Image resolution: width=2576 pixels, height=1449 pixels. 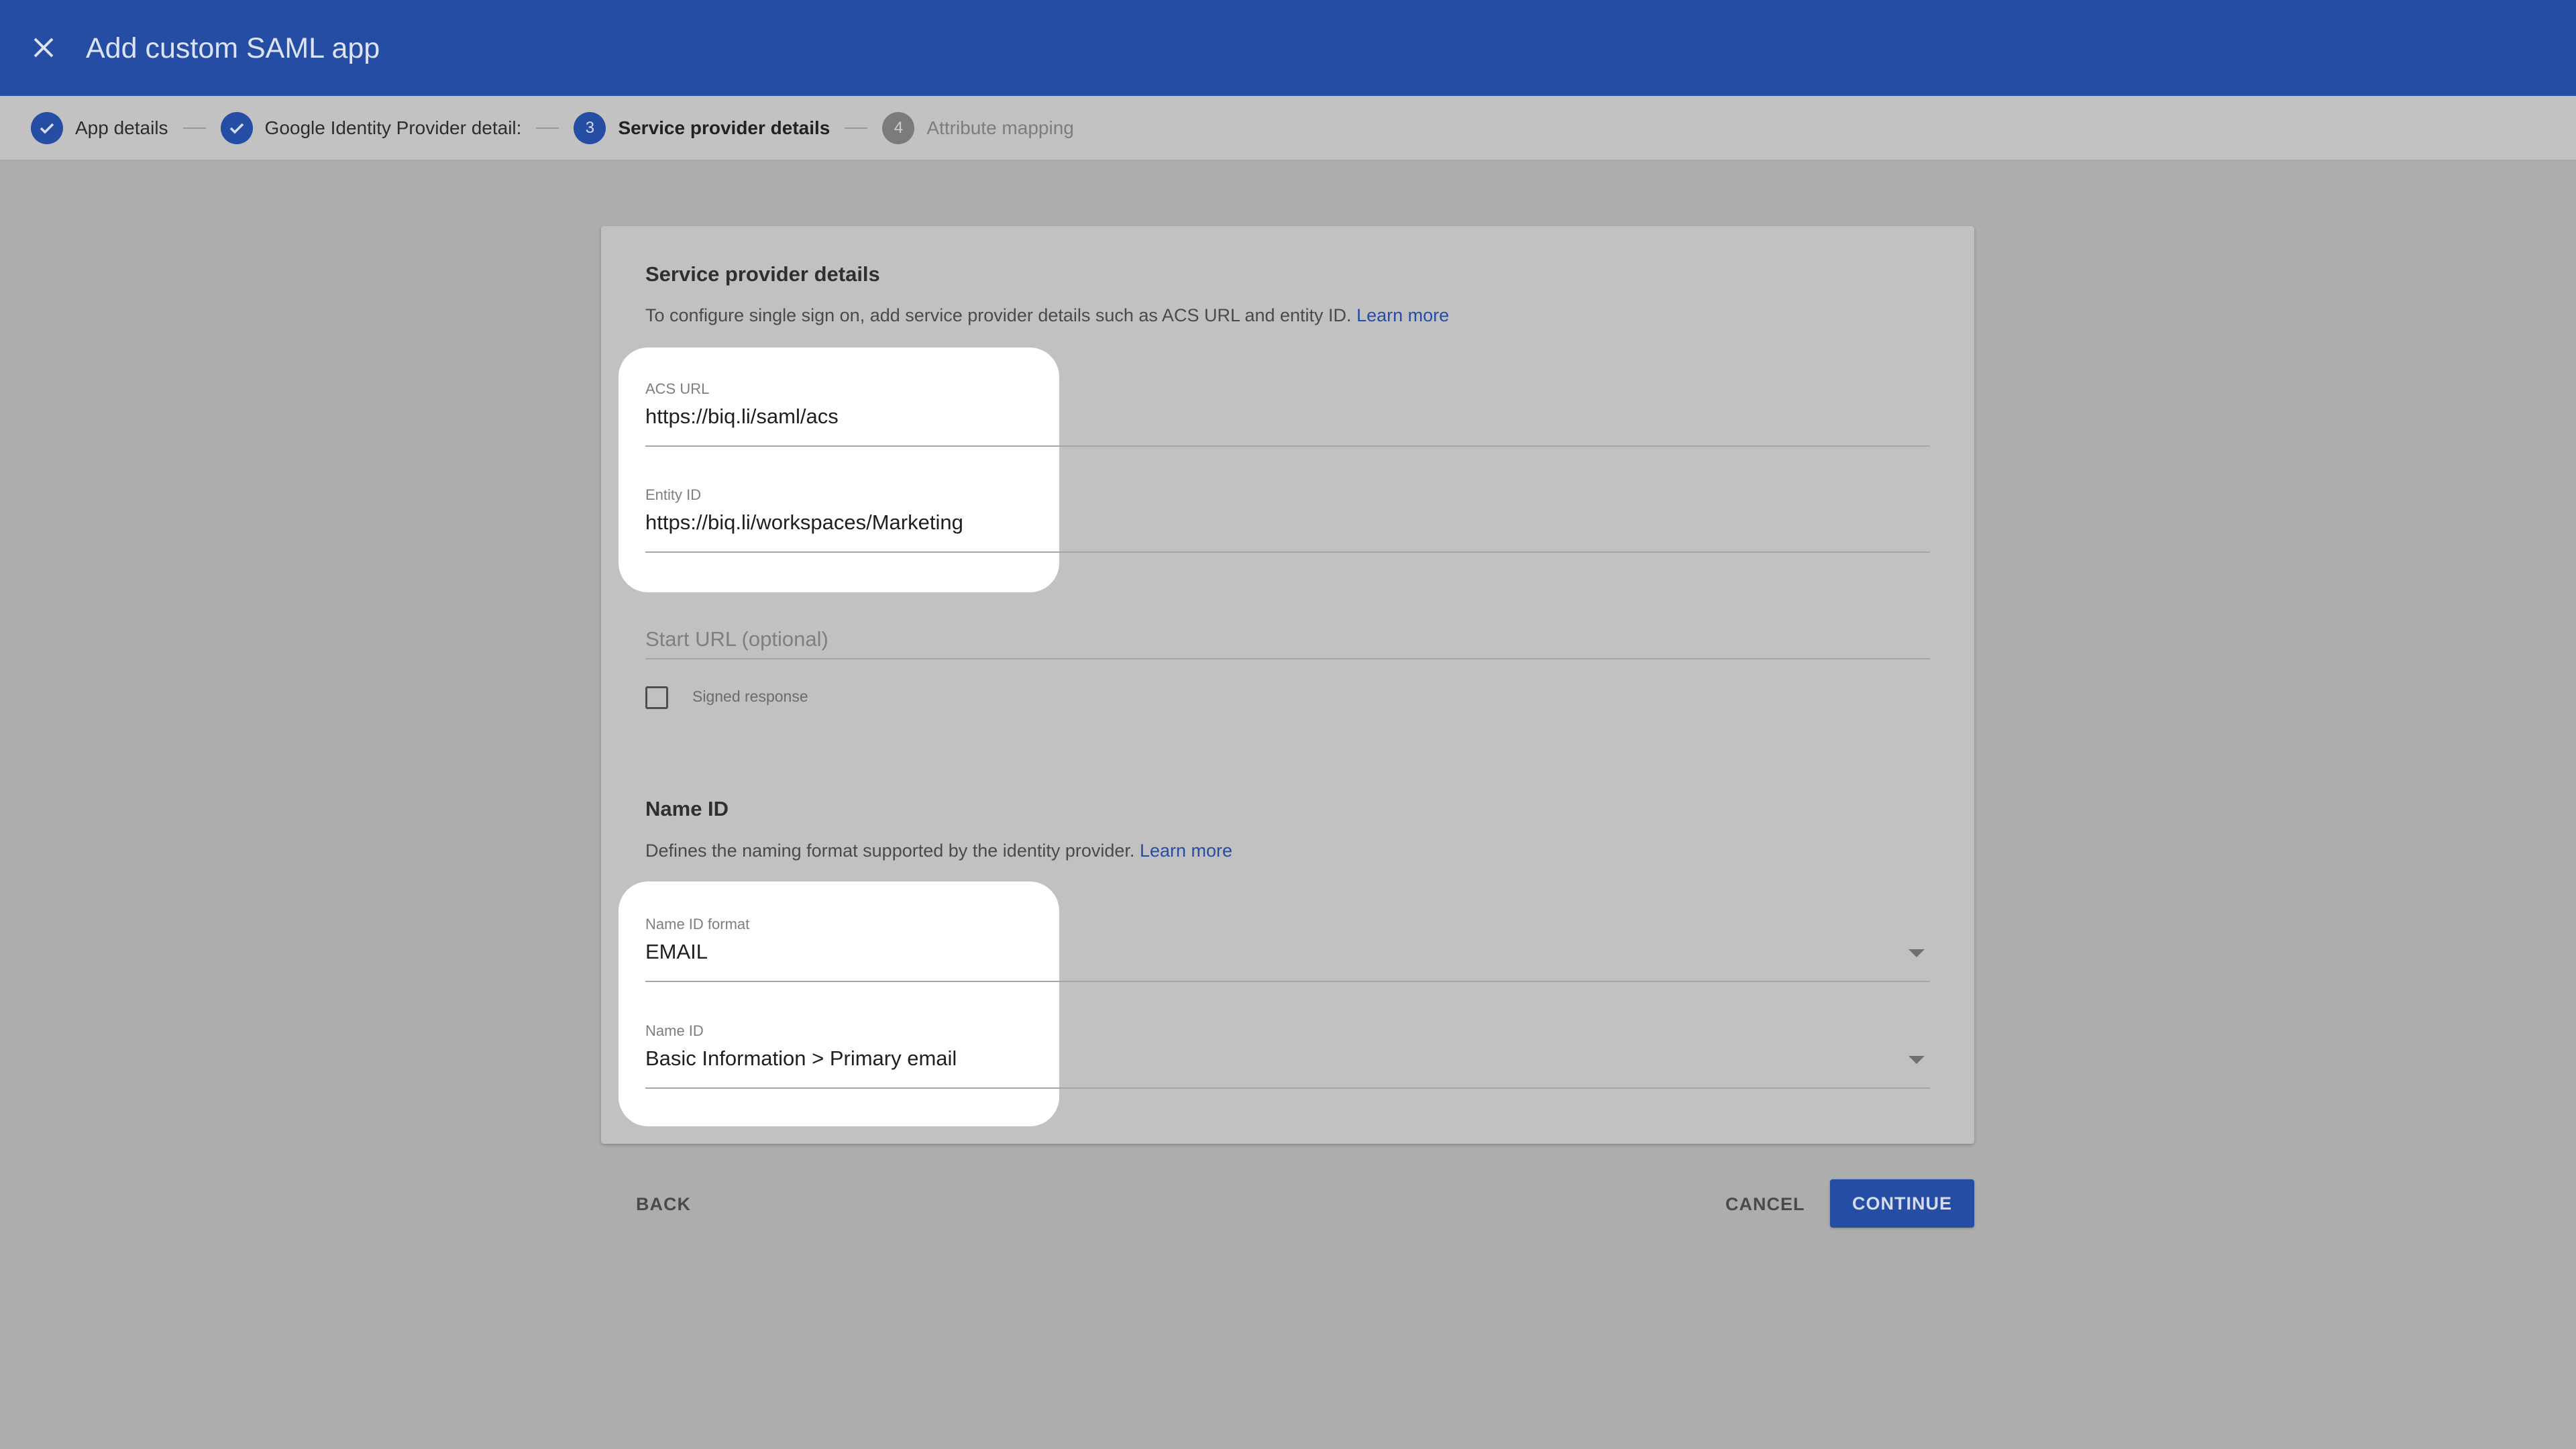 I want to click on section-title-service-provider: Service provider details, so click(x=762, y=274).